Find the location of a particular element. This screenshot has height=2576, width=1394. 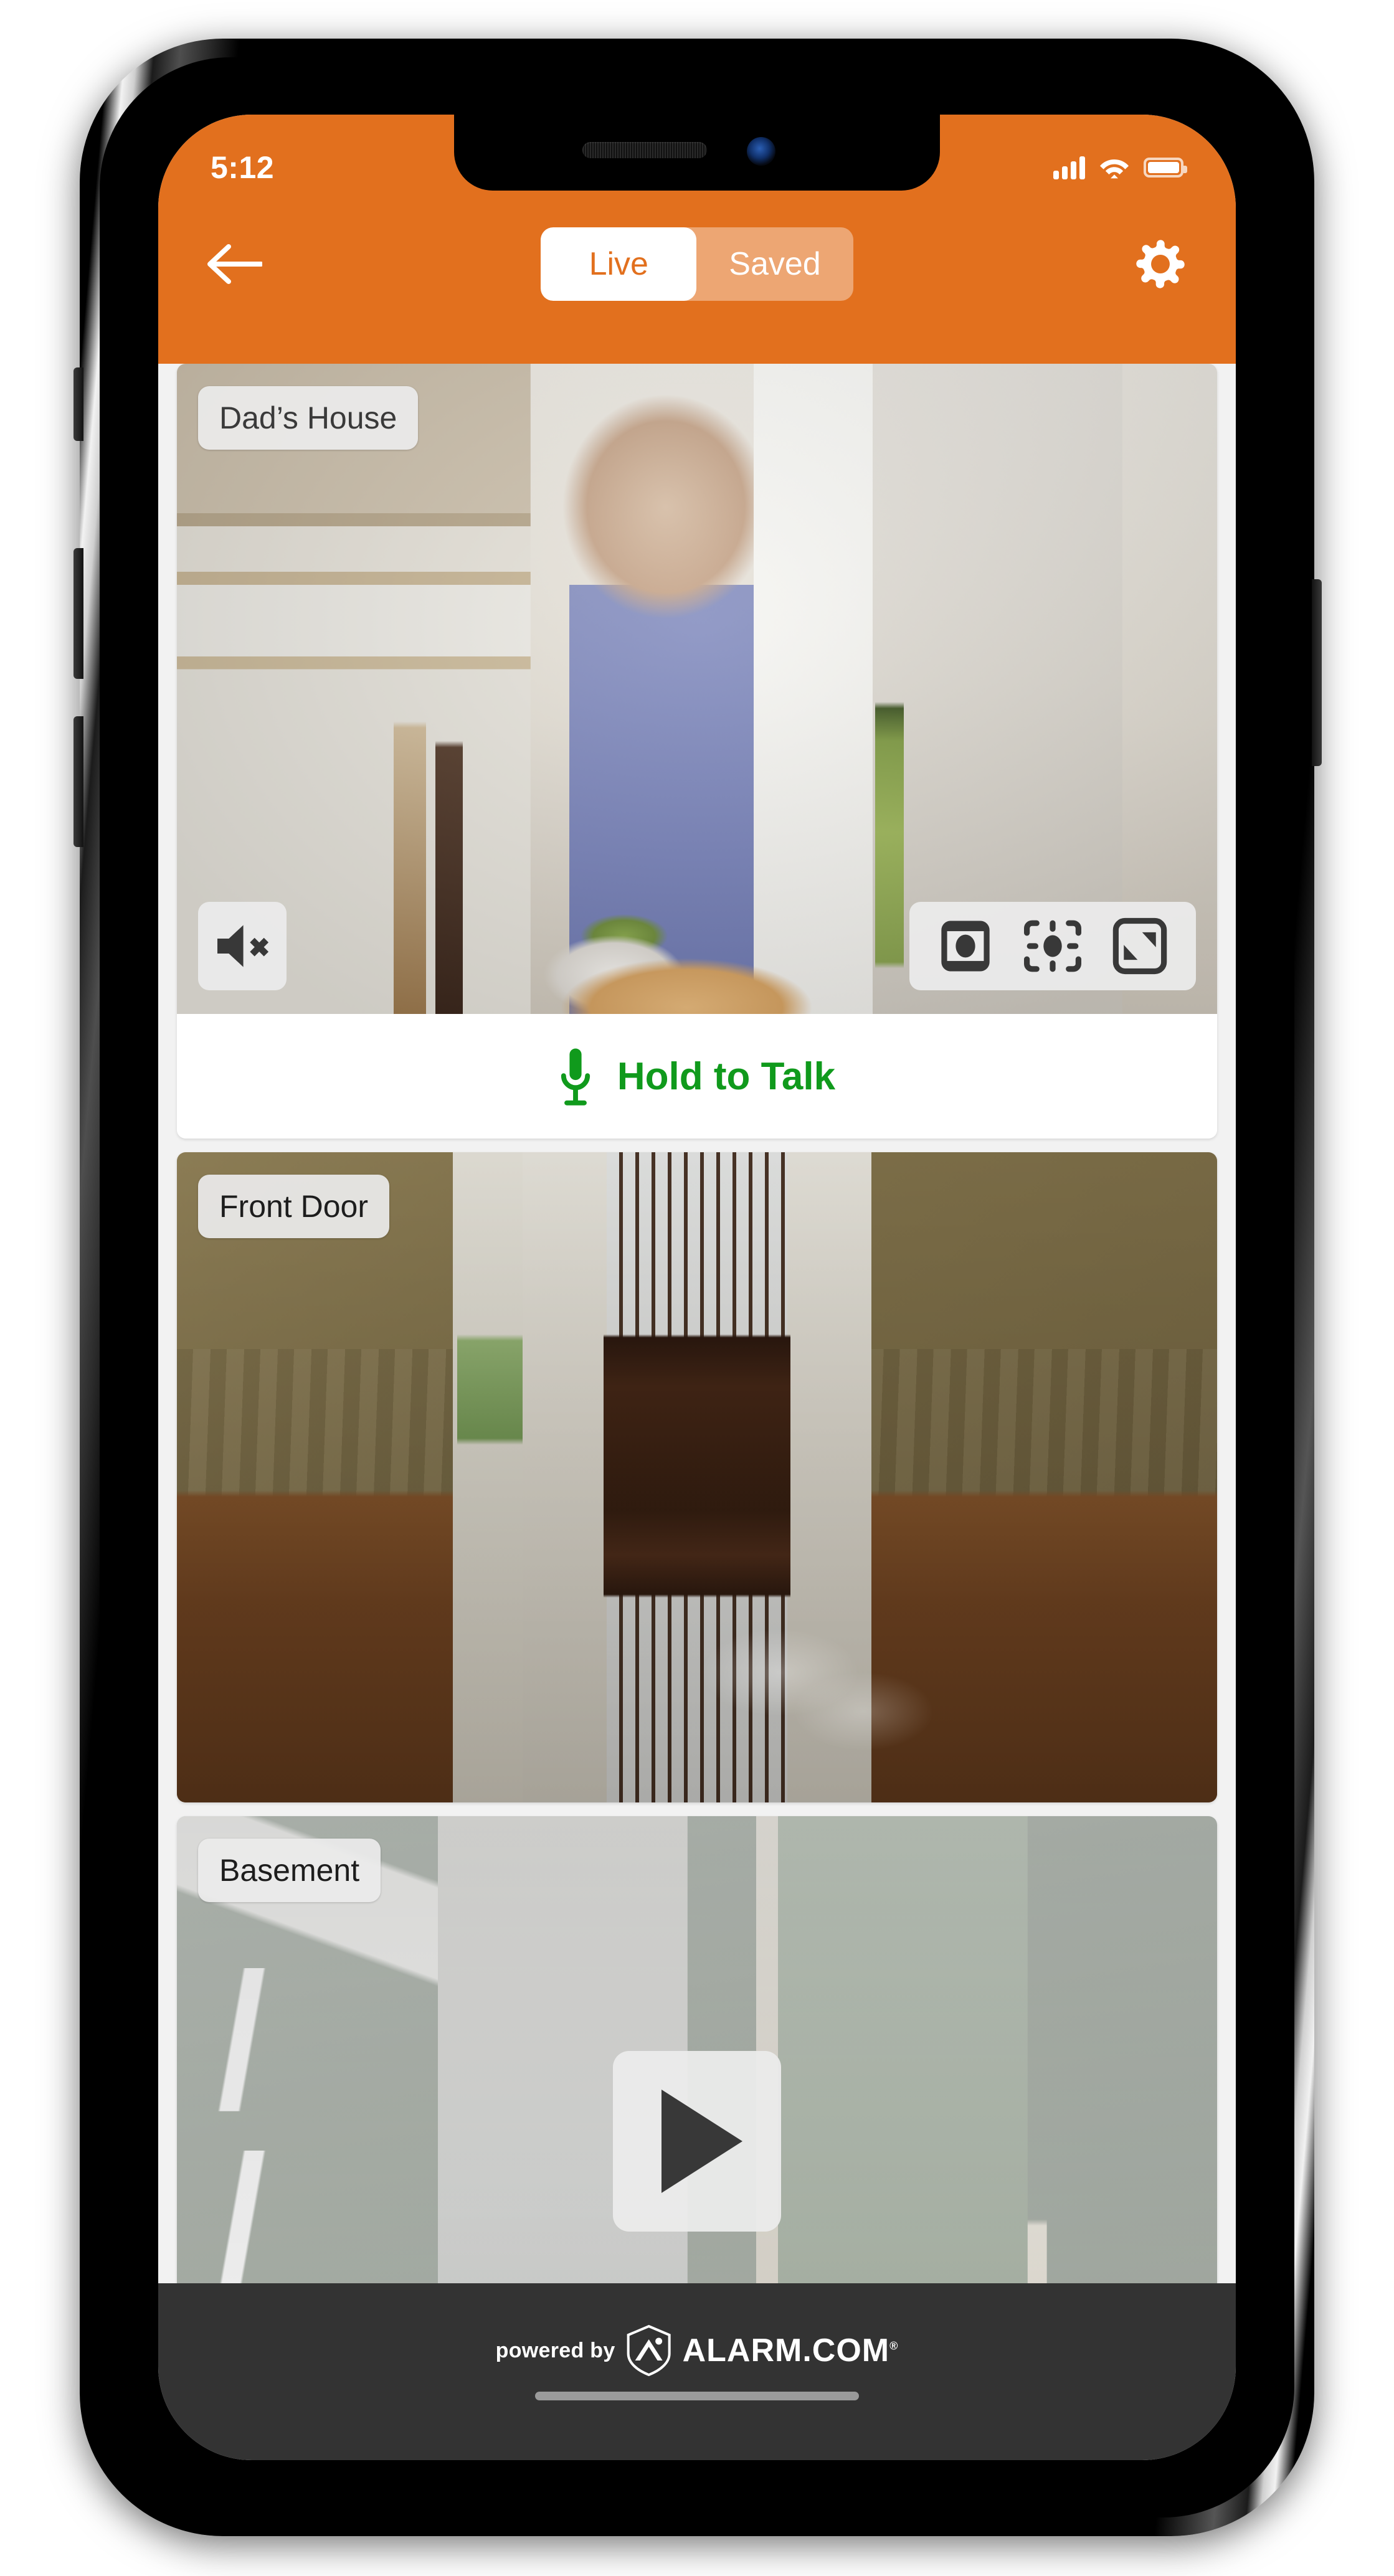

brand-name-label: ALARM.COM® is located at coordinates (791, 2350).